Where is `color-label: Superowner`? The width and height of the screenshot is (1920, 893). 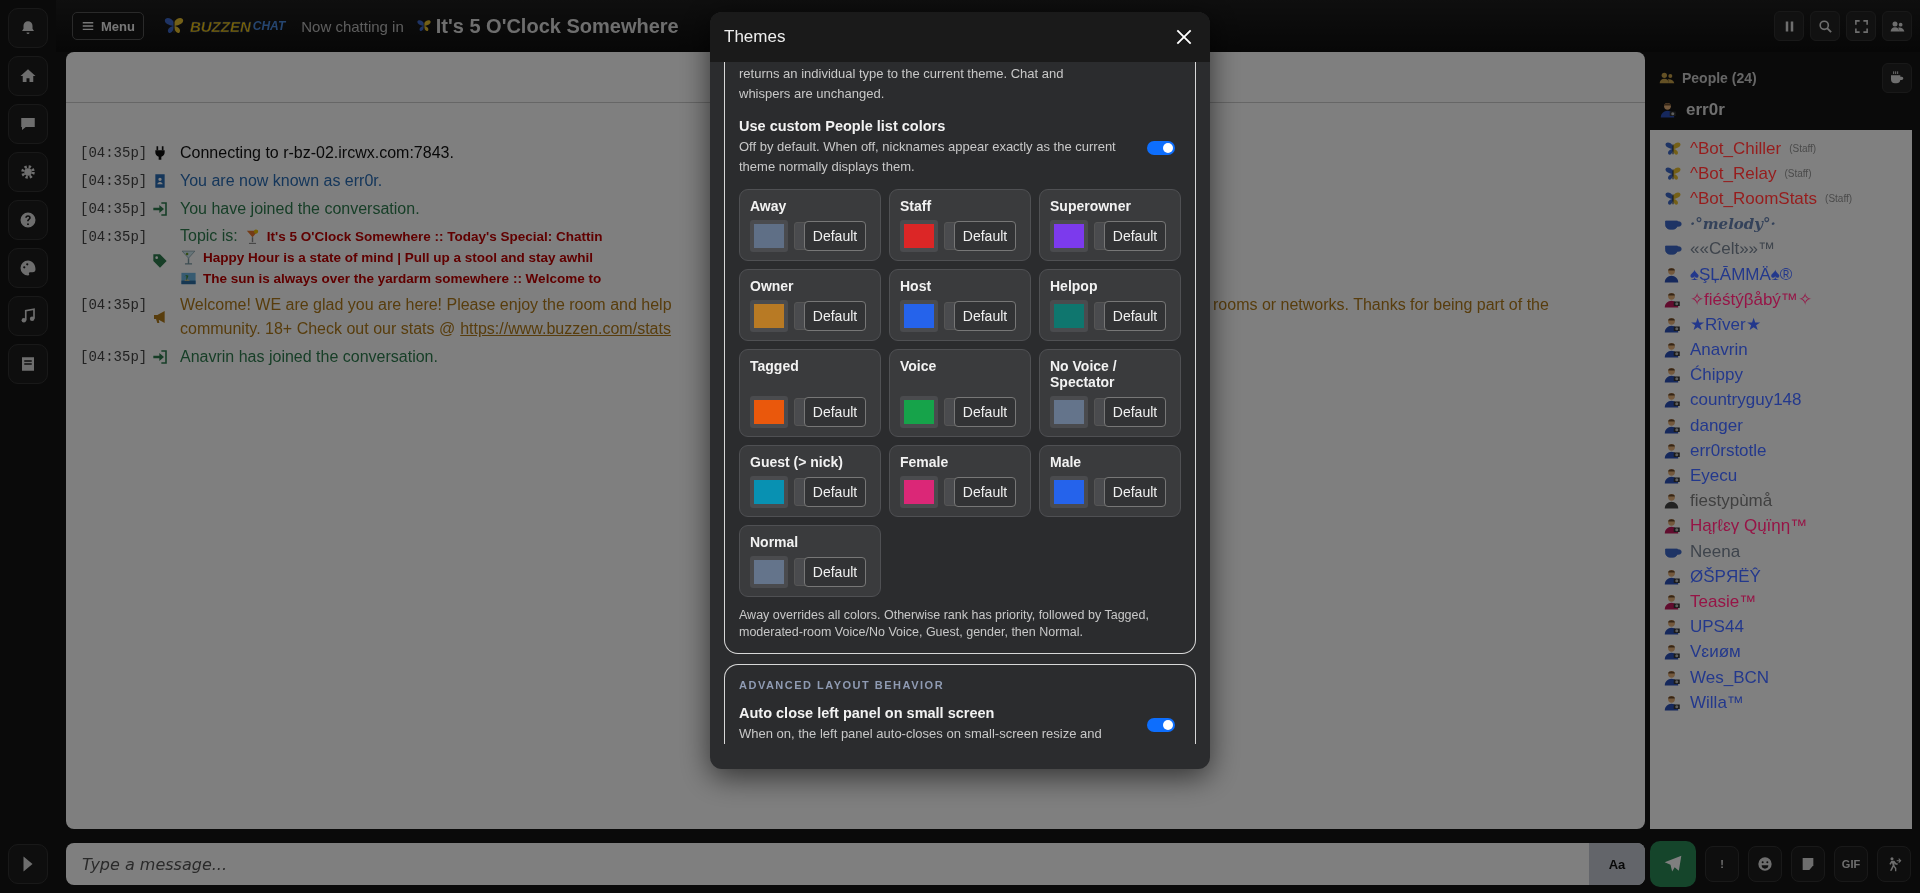 color-label: Superowner is located at coordinates (1091, 206).